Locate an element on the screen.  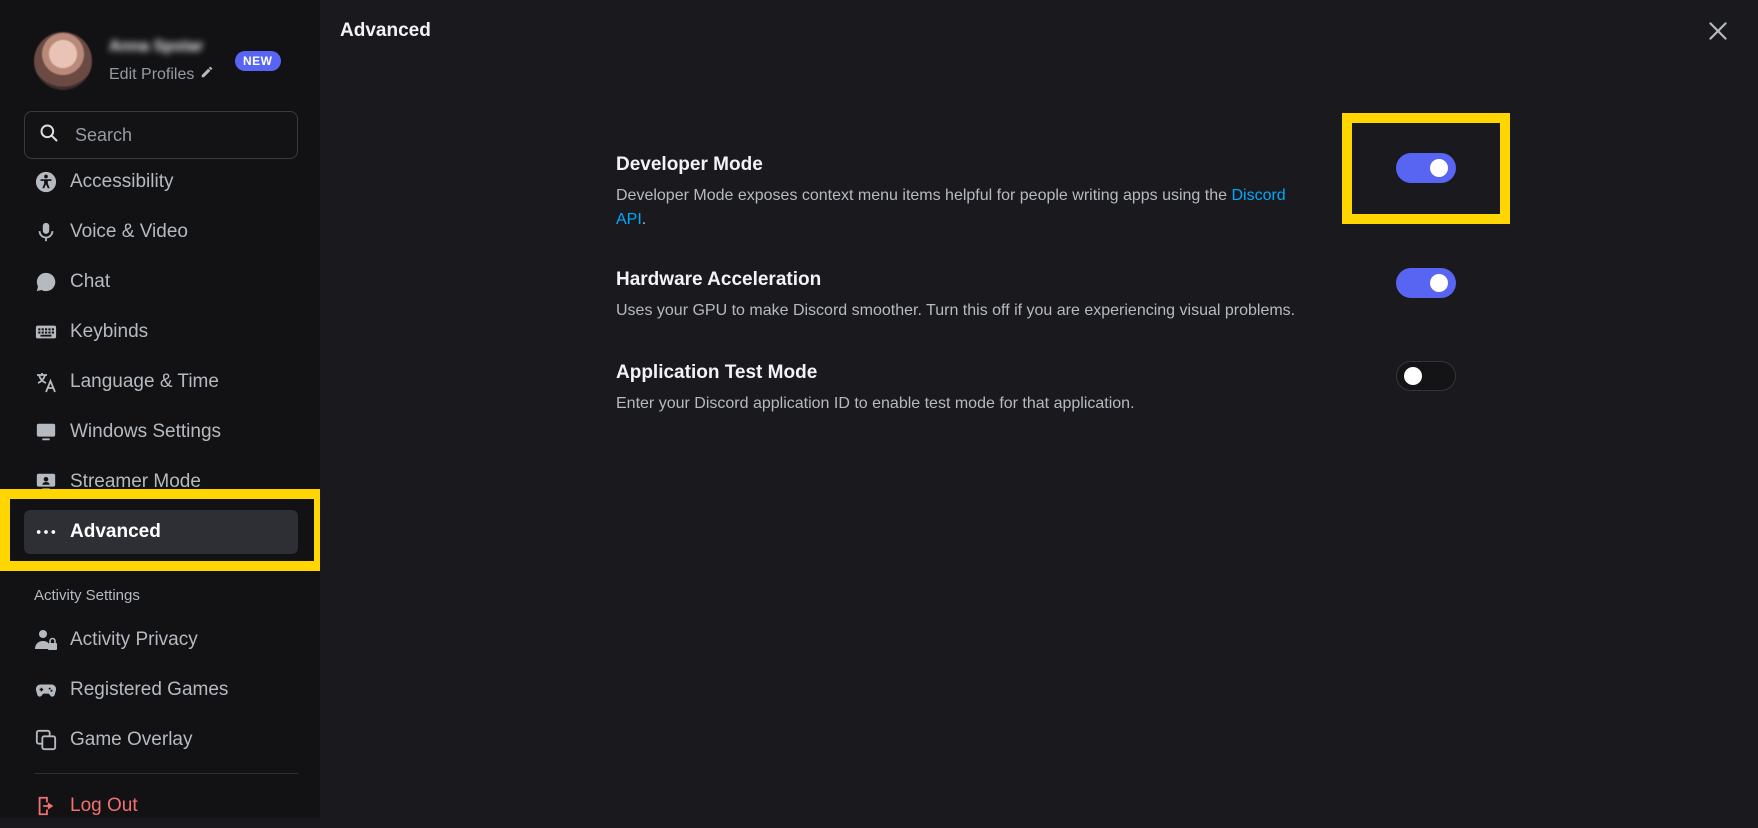
setting-title: Developer Mode is located at coordinates (689, 164).